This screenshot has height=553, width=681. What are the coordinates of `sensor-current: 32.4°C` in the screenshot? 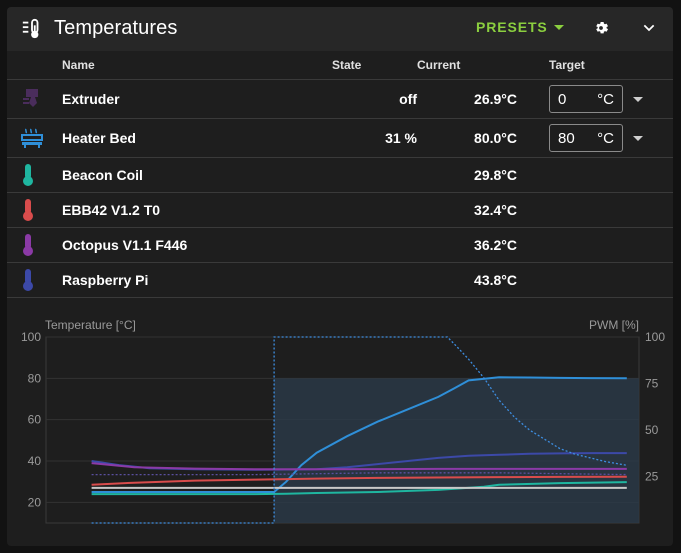 It's located at (467, 210).